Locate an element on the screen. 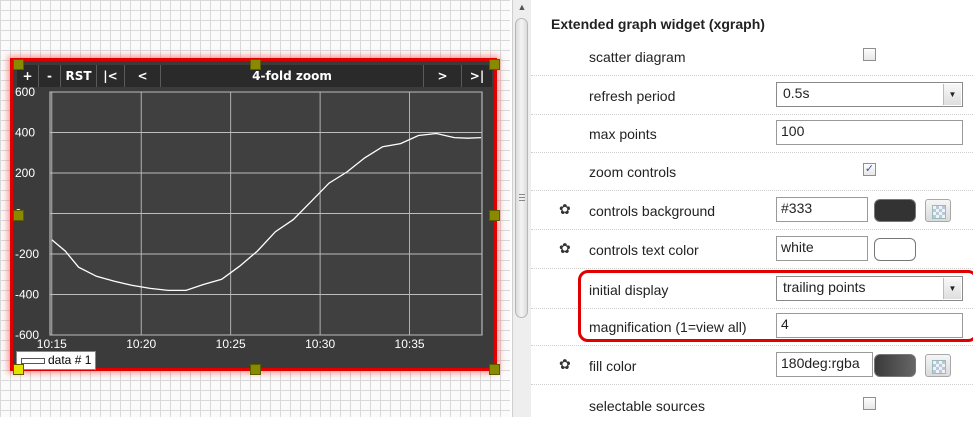 The width and height of the screenshot is (973, 424). prev-button: < is located at coordinates (143, 76).